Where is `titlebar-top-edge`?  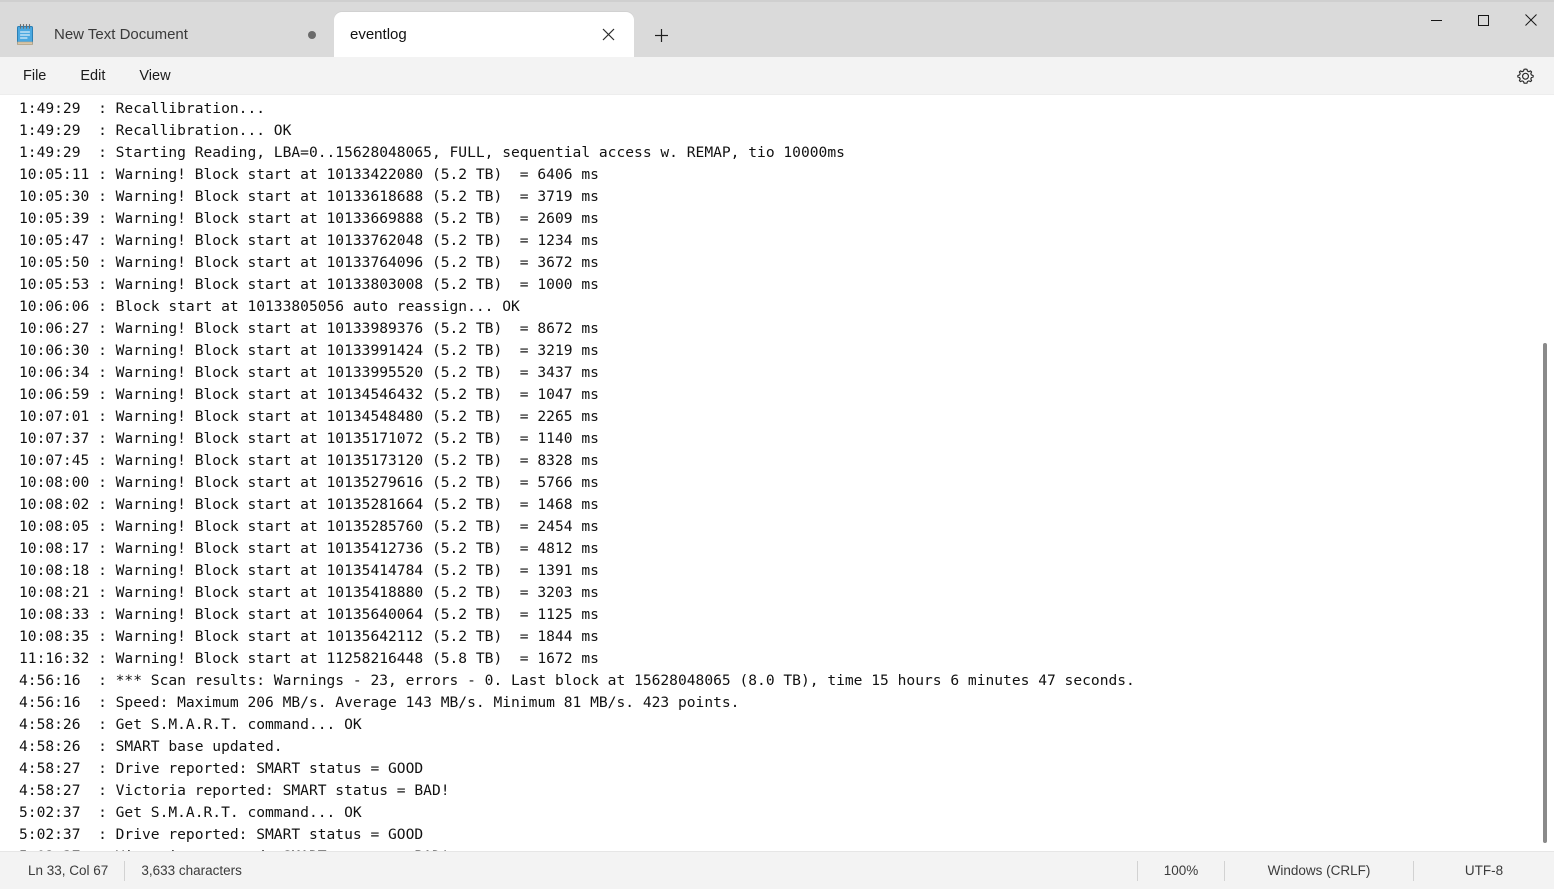
titlebar-top-edge is located at coordinates (777, 1).